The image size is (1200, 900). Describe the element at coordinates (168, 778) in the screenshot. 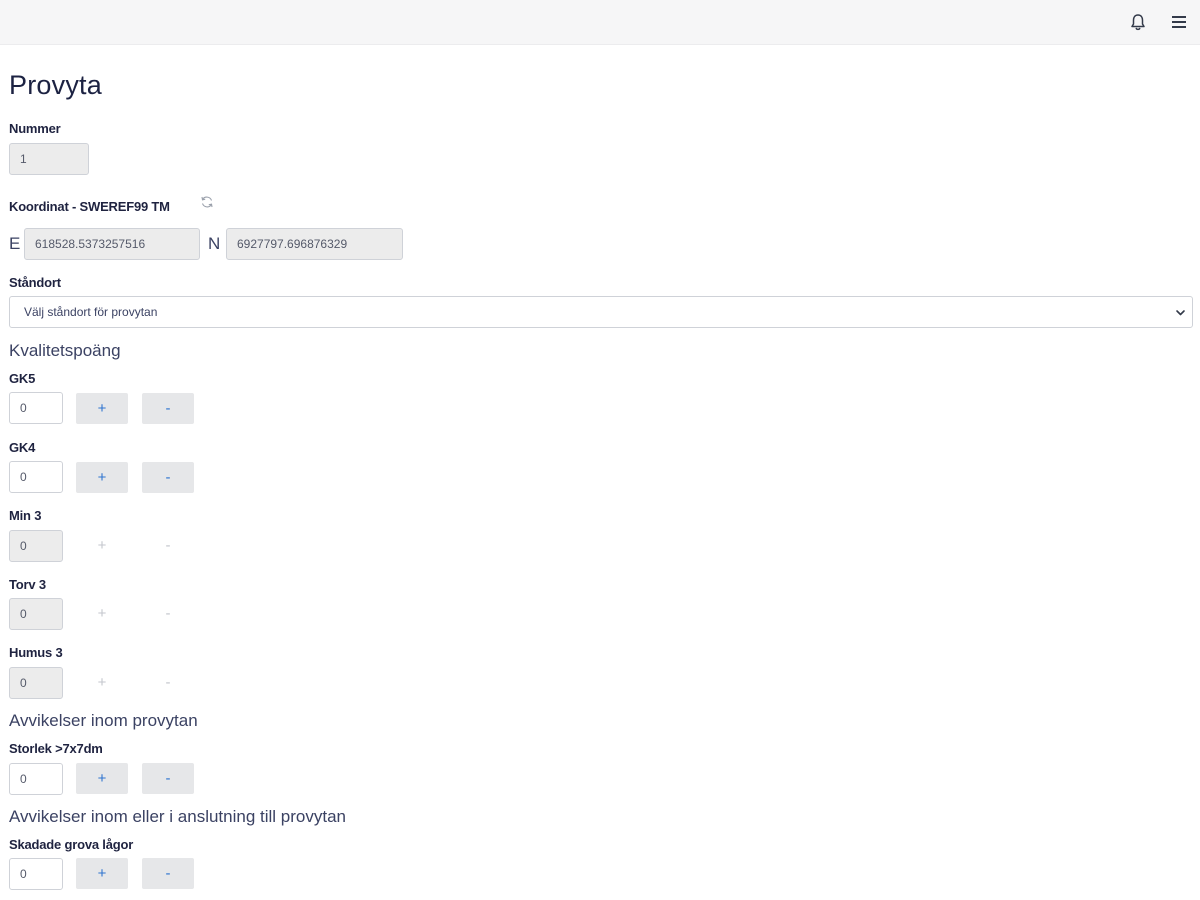

I see `storlek-decrement-button: -` at that location.